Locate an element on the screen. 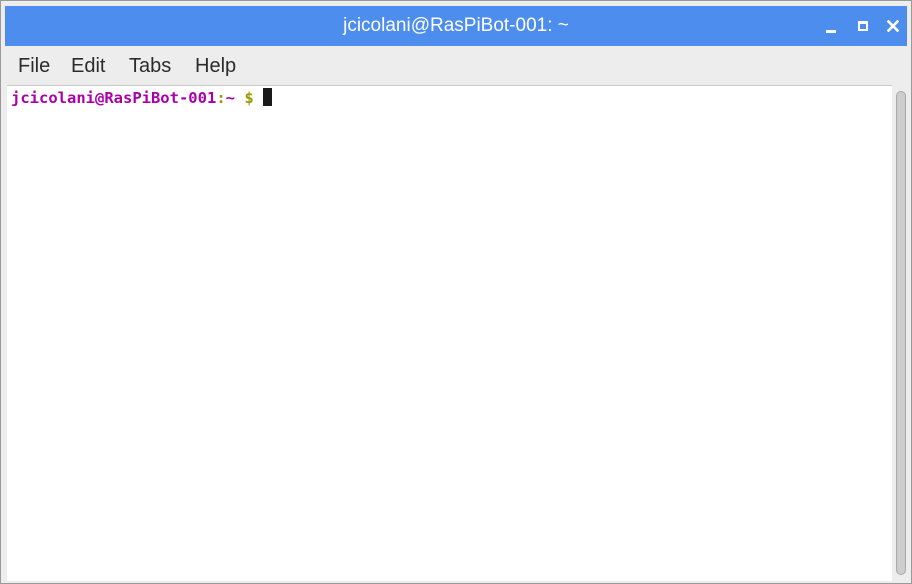 Image resolution: width=912 pixels, height=584 pixels. maximize-button is located at coordinates (863, 26).